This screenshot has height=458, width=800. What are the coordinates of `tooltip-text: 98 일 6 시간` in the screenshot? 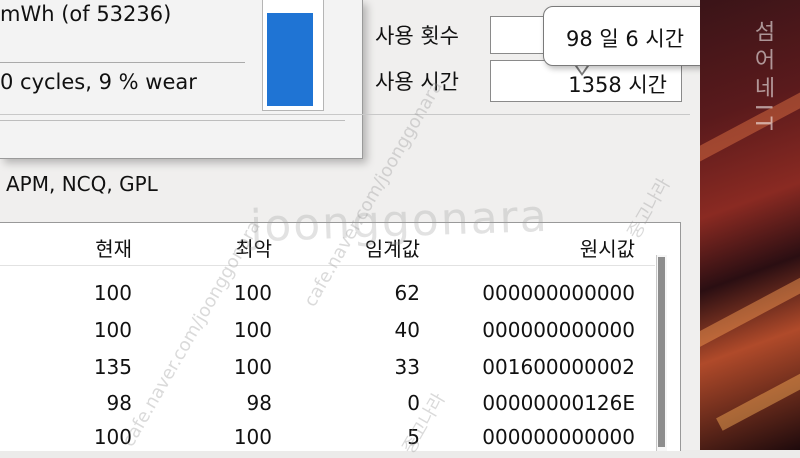 It's located at (625, 39).